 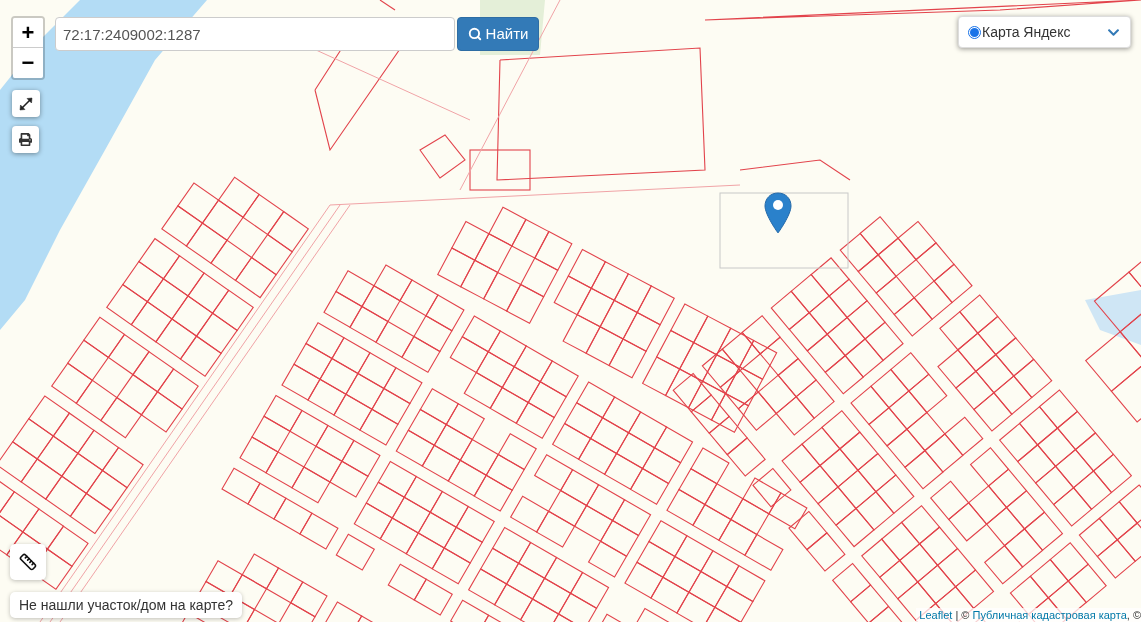 I want to click on fullscreen-button, so click(x=26, y=103).